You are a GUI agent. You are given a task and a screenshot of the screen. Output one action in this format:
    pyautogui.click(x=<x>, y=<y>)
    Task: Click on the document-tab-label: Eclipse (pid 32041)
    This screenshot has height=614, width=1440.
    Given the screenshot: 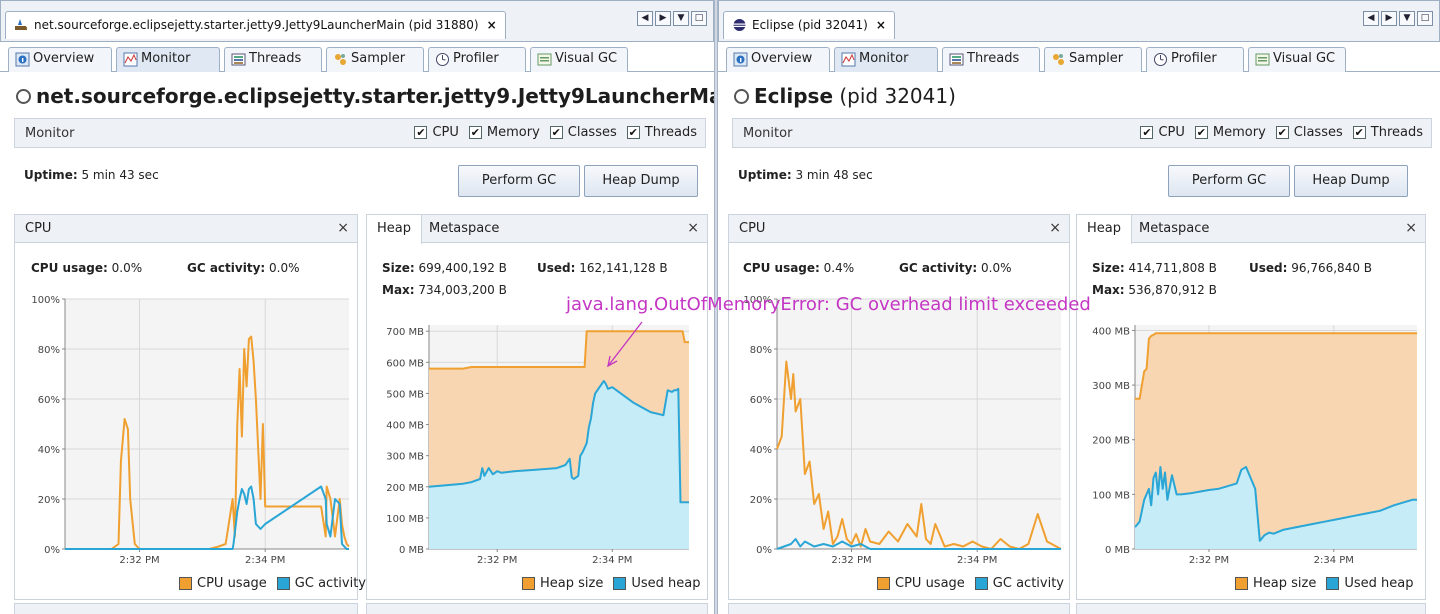 What is the action you would take?
    pyautogui.click(x=810, y=25)
    